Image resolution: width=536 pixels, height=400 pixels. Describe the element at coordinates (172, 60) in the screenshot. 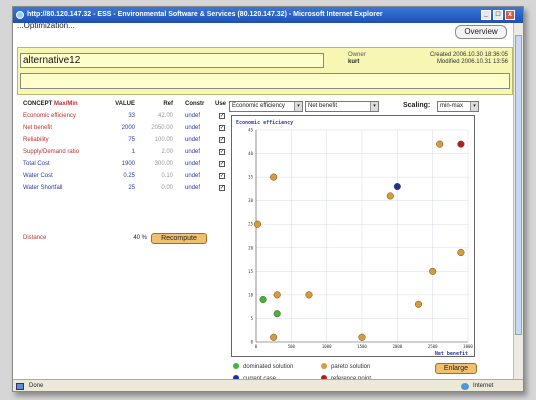

I see `alternative-name-field: alternative12` at that location.